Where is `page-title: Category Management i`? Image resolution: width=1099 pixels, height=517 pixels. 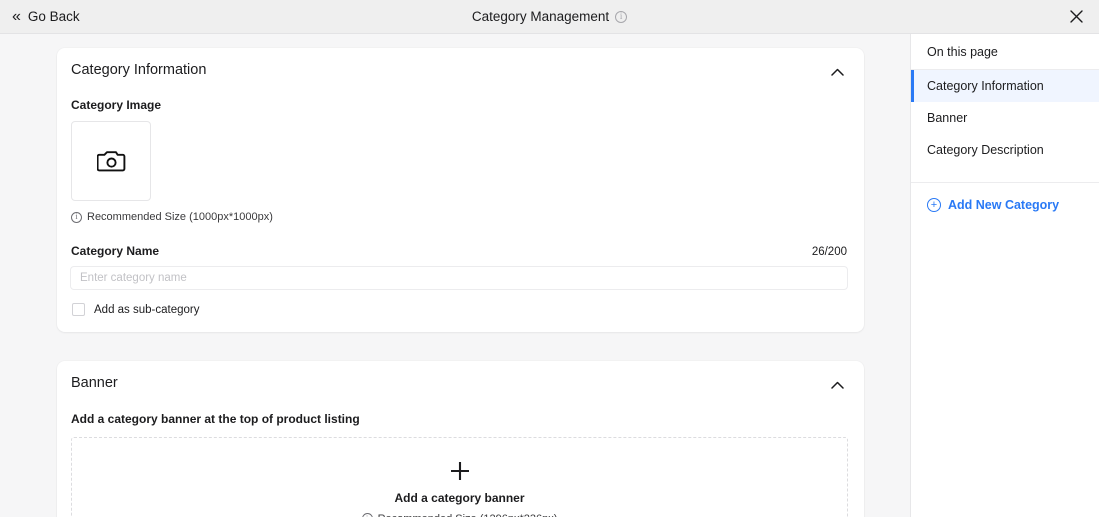
page-title: Category Management i is located at coordinates (549, 16).